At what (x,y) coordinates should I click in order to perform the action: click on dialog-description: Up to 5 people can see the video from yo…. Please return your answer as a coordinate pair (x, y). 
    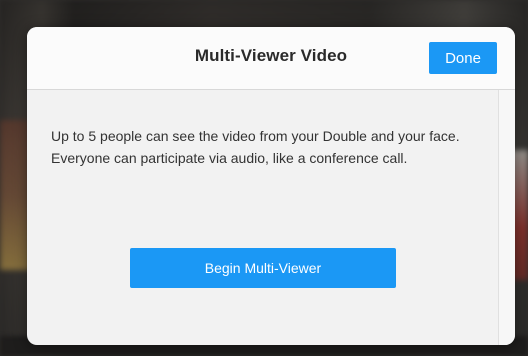
    Looking at the image, I should click on (255, 147).